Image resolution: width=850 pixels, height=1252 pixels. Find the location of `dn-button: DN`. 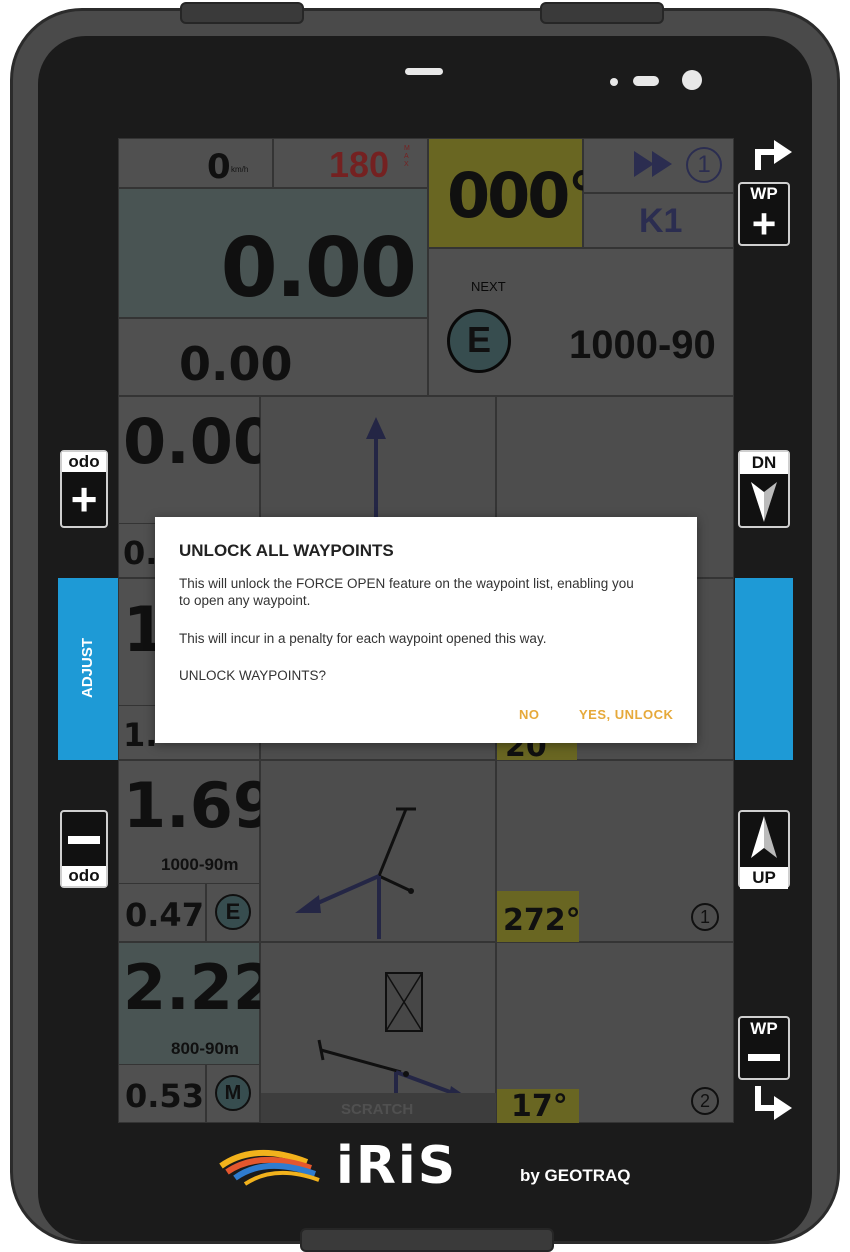

dn-button: DN is located at coordinates (764, 489).